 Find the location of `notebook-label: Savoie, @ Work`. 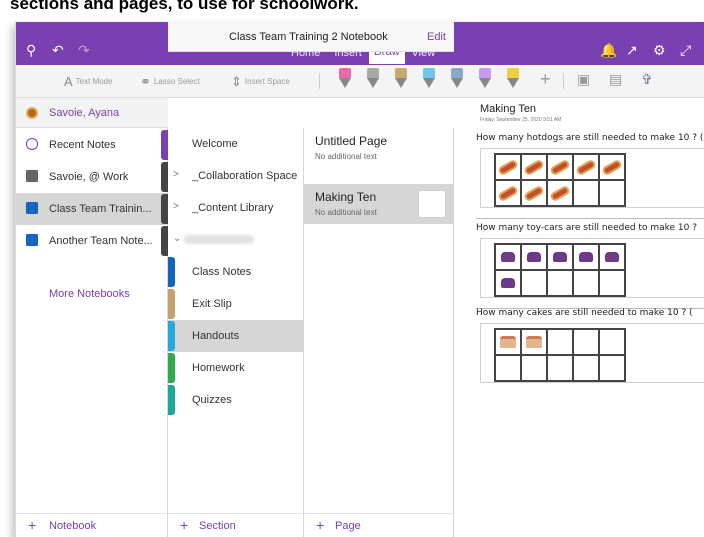

notebook-label: Savoie, @ Work is located at coordinates (89, 177).